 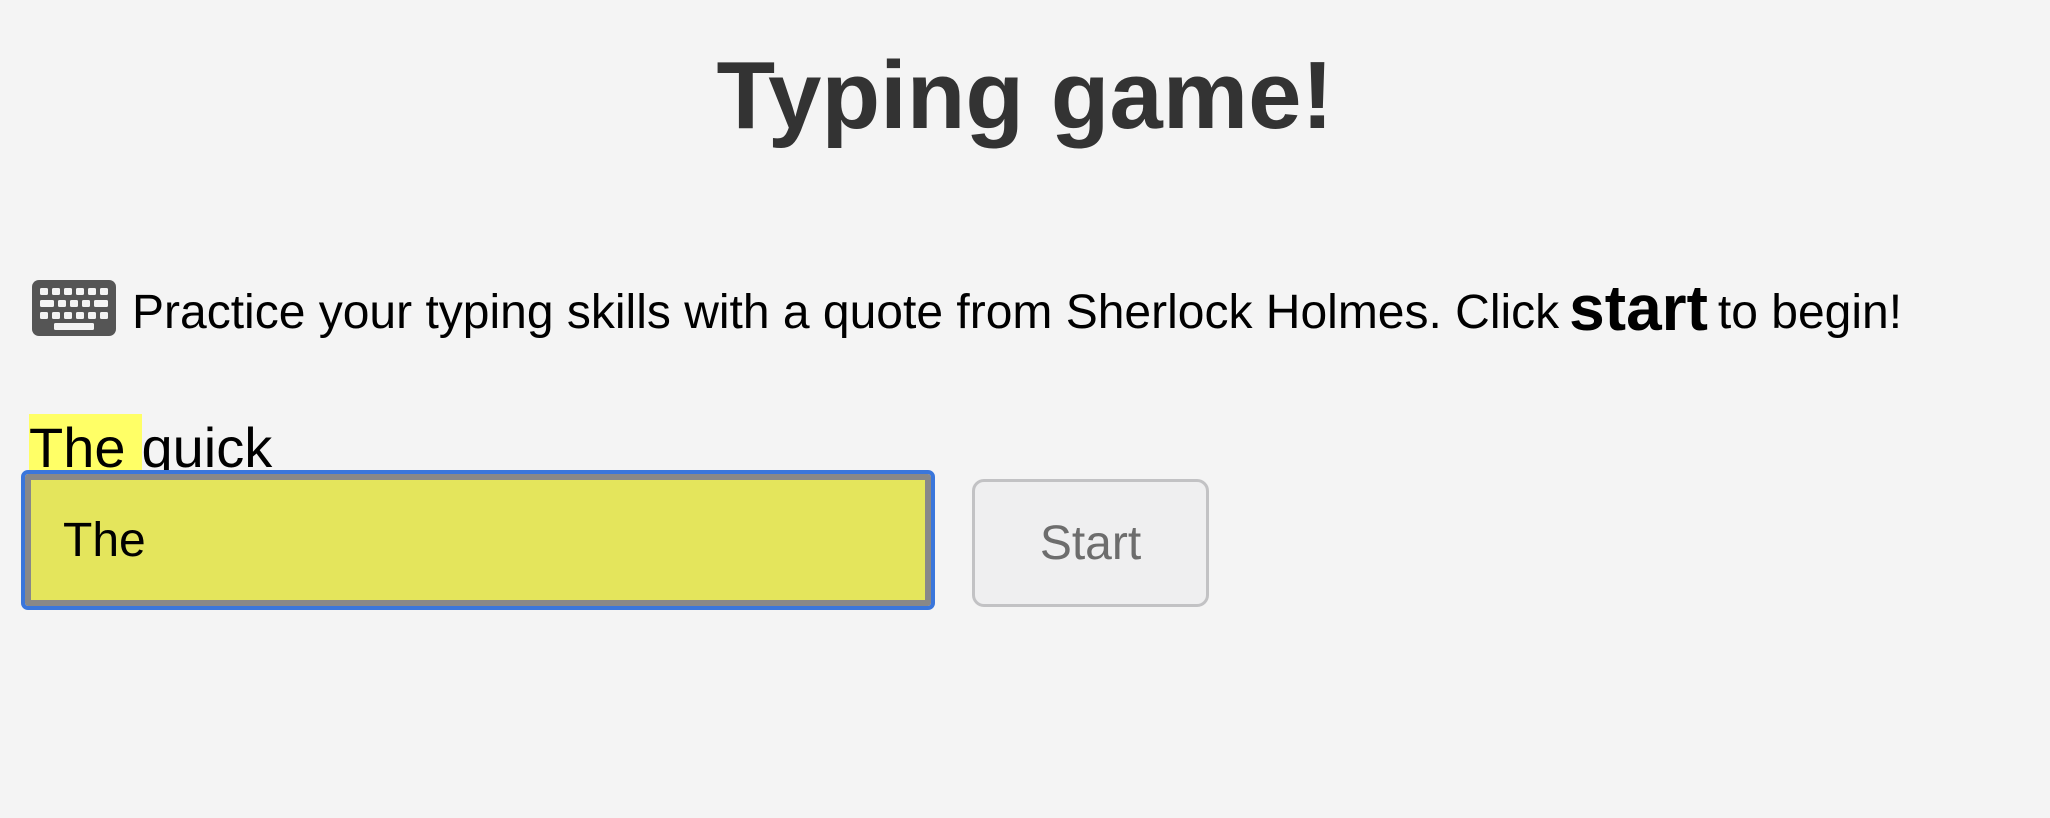 I want to click on quote-display: The quick, so click(x=150, y=448).